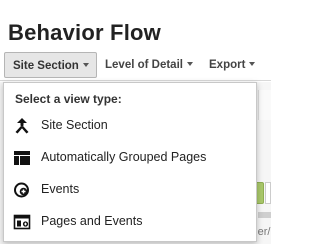 Image resolution: width=320 pixels, height=244 pixels. I want to click on menu-item-pages-and-events: Pages and Events, so click(130, 222).